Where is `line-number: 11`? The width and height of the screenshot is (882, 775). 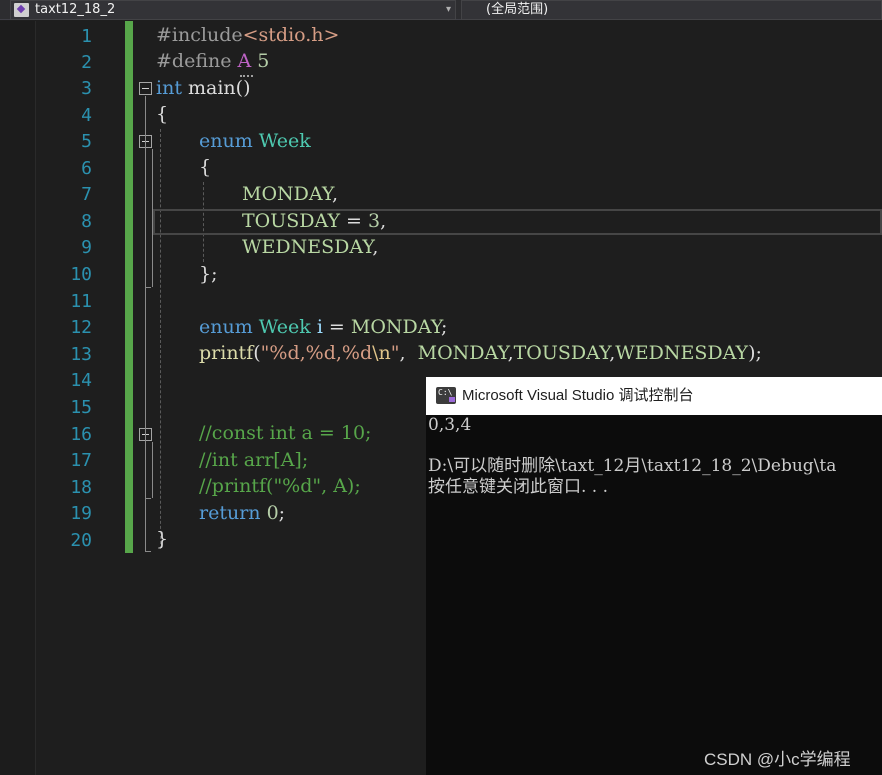
line-number: 11 is located at coordinates (81, 301).